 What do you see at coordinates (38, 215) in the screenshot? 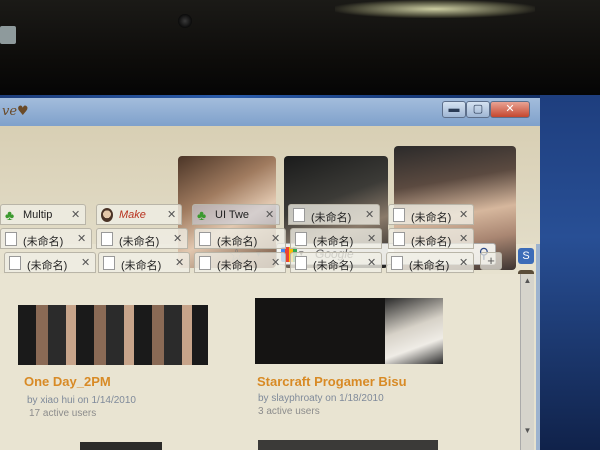
I see `tab-label: Multip` at bounding box center [38, 215].